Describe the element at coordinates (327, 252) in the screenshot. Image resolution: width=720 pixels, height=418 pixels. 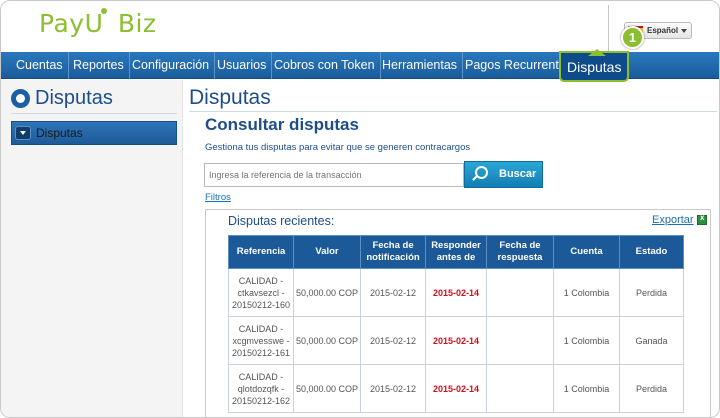
I see `column-header-valor: Valor` at that location.